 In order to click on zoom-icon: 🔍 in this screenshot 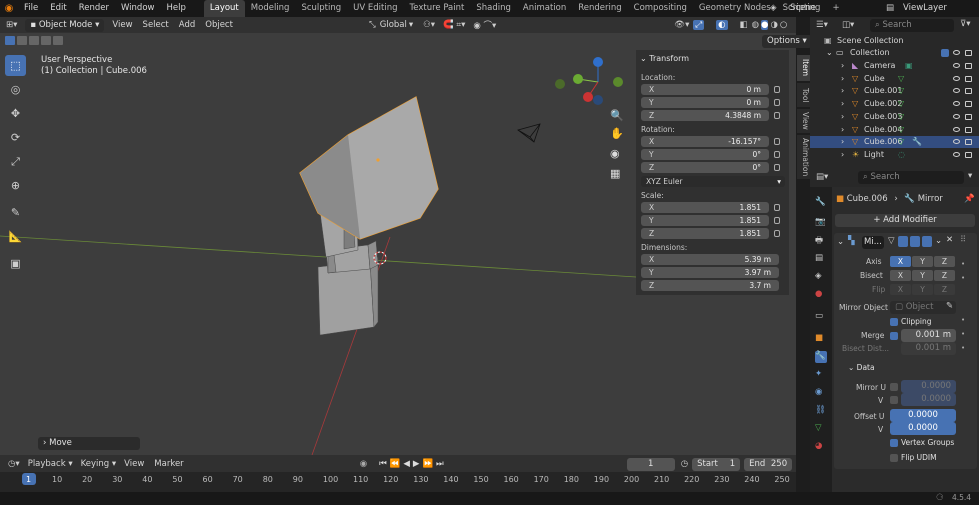, I will do `click(617, 115)`.